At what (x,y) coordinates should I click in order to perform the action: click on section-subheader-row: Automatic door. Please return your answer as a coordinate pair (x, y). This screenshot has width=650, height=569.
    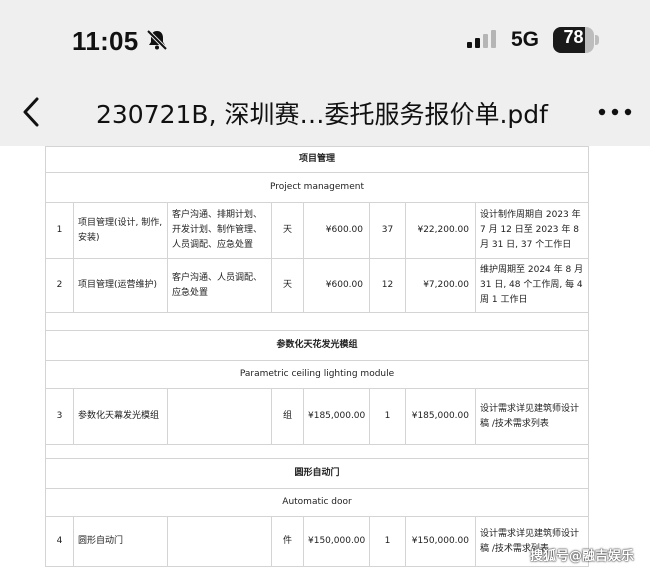
    Looking at the image, I should click on (317, 502).